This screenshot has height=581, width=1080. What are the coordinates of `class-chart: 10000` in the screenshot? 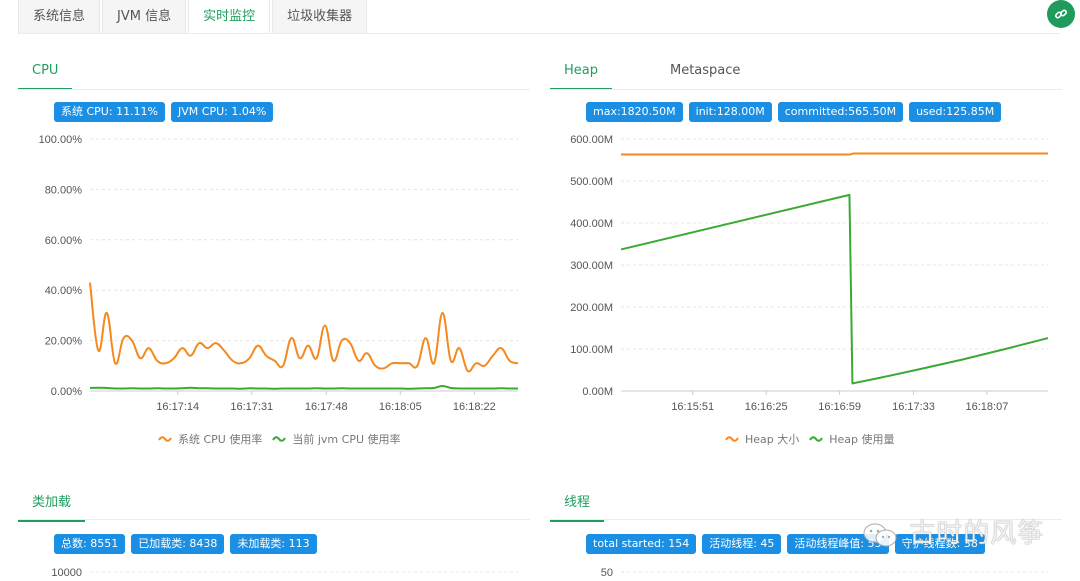 It's located at (284, 573).